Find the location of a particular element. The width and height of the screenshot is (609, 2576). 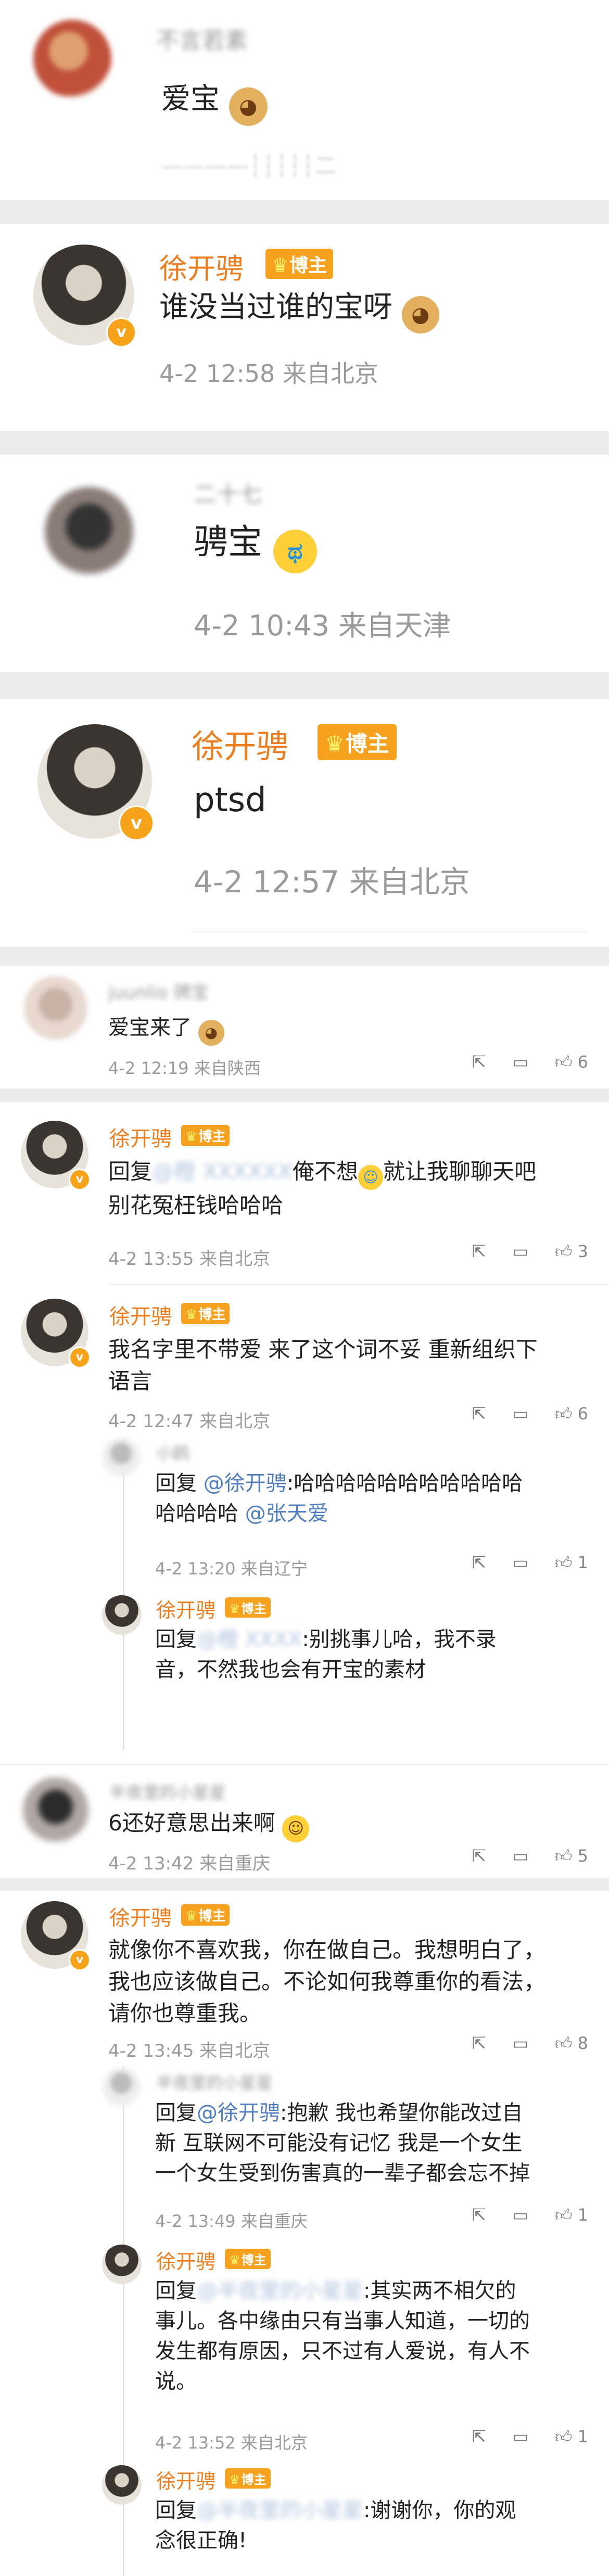

doge-emoji-icon: ◕ is located at coordinates (420, 315).